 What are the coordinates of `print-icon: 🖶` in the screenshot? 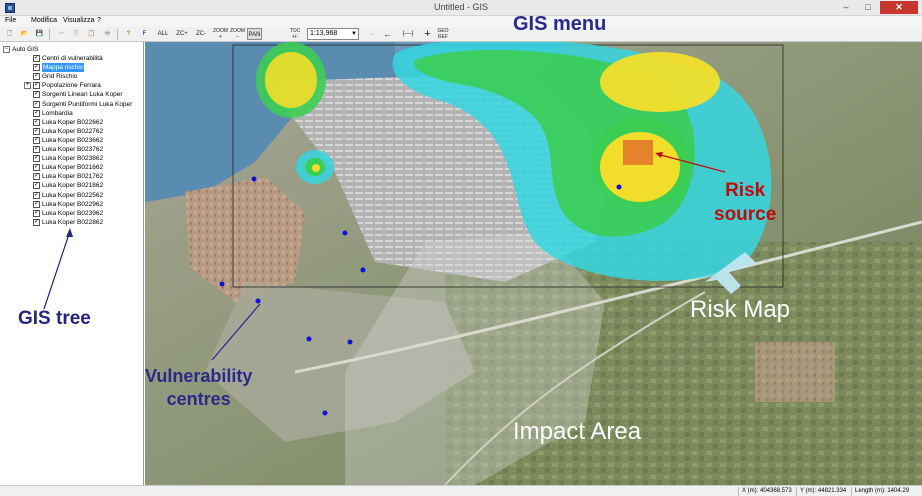 It's located at (107, 34).